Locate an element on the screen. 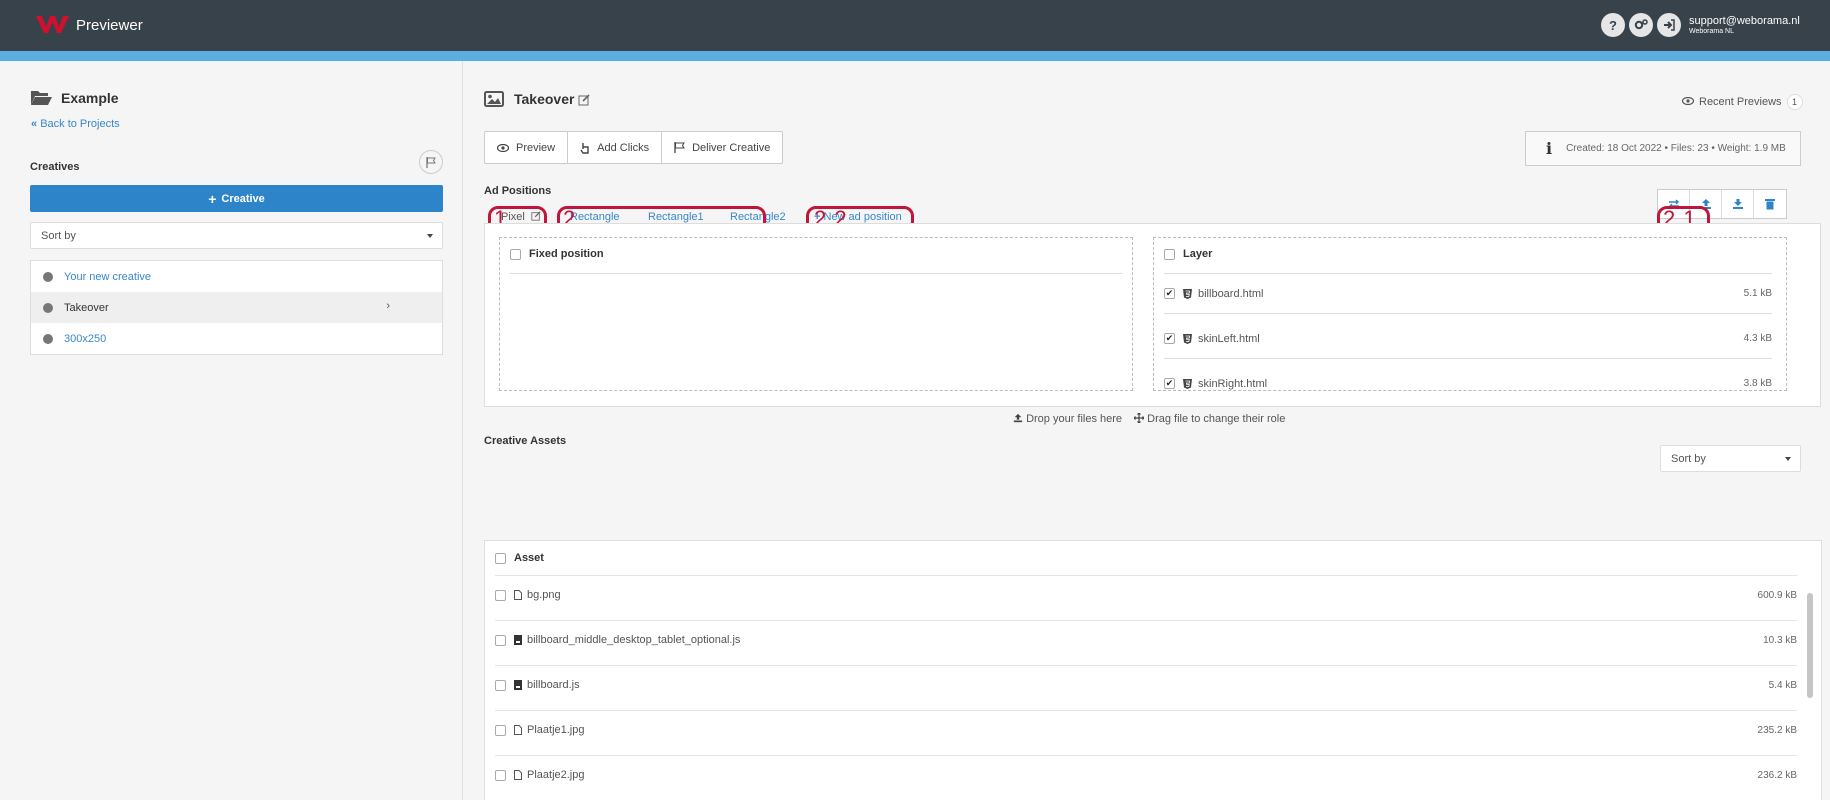 The width and height of the screenshot is (1830, 800). creatives-list: Your new creative Takeover › 300x250 is located at coordinates (236, 307).